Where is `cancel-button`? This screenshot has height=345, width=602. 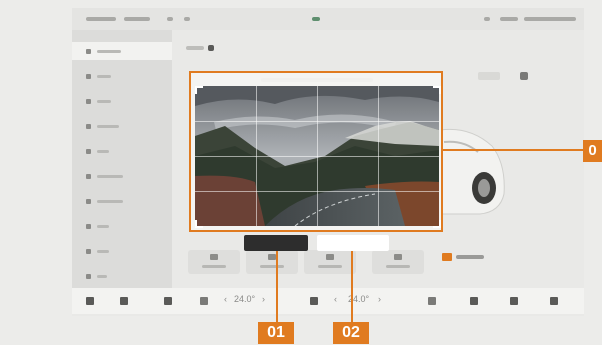 cancel-button is located at coordinates (276, 243).